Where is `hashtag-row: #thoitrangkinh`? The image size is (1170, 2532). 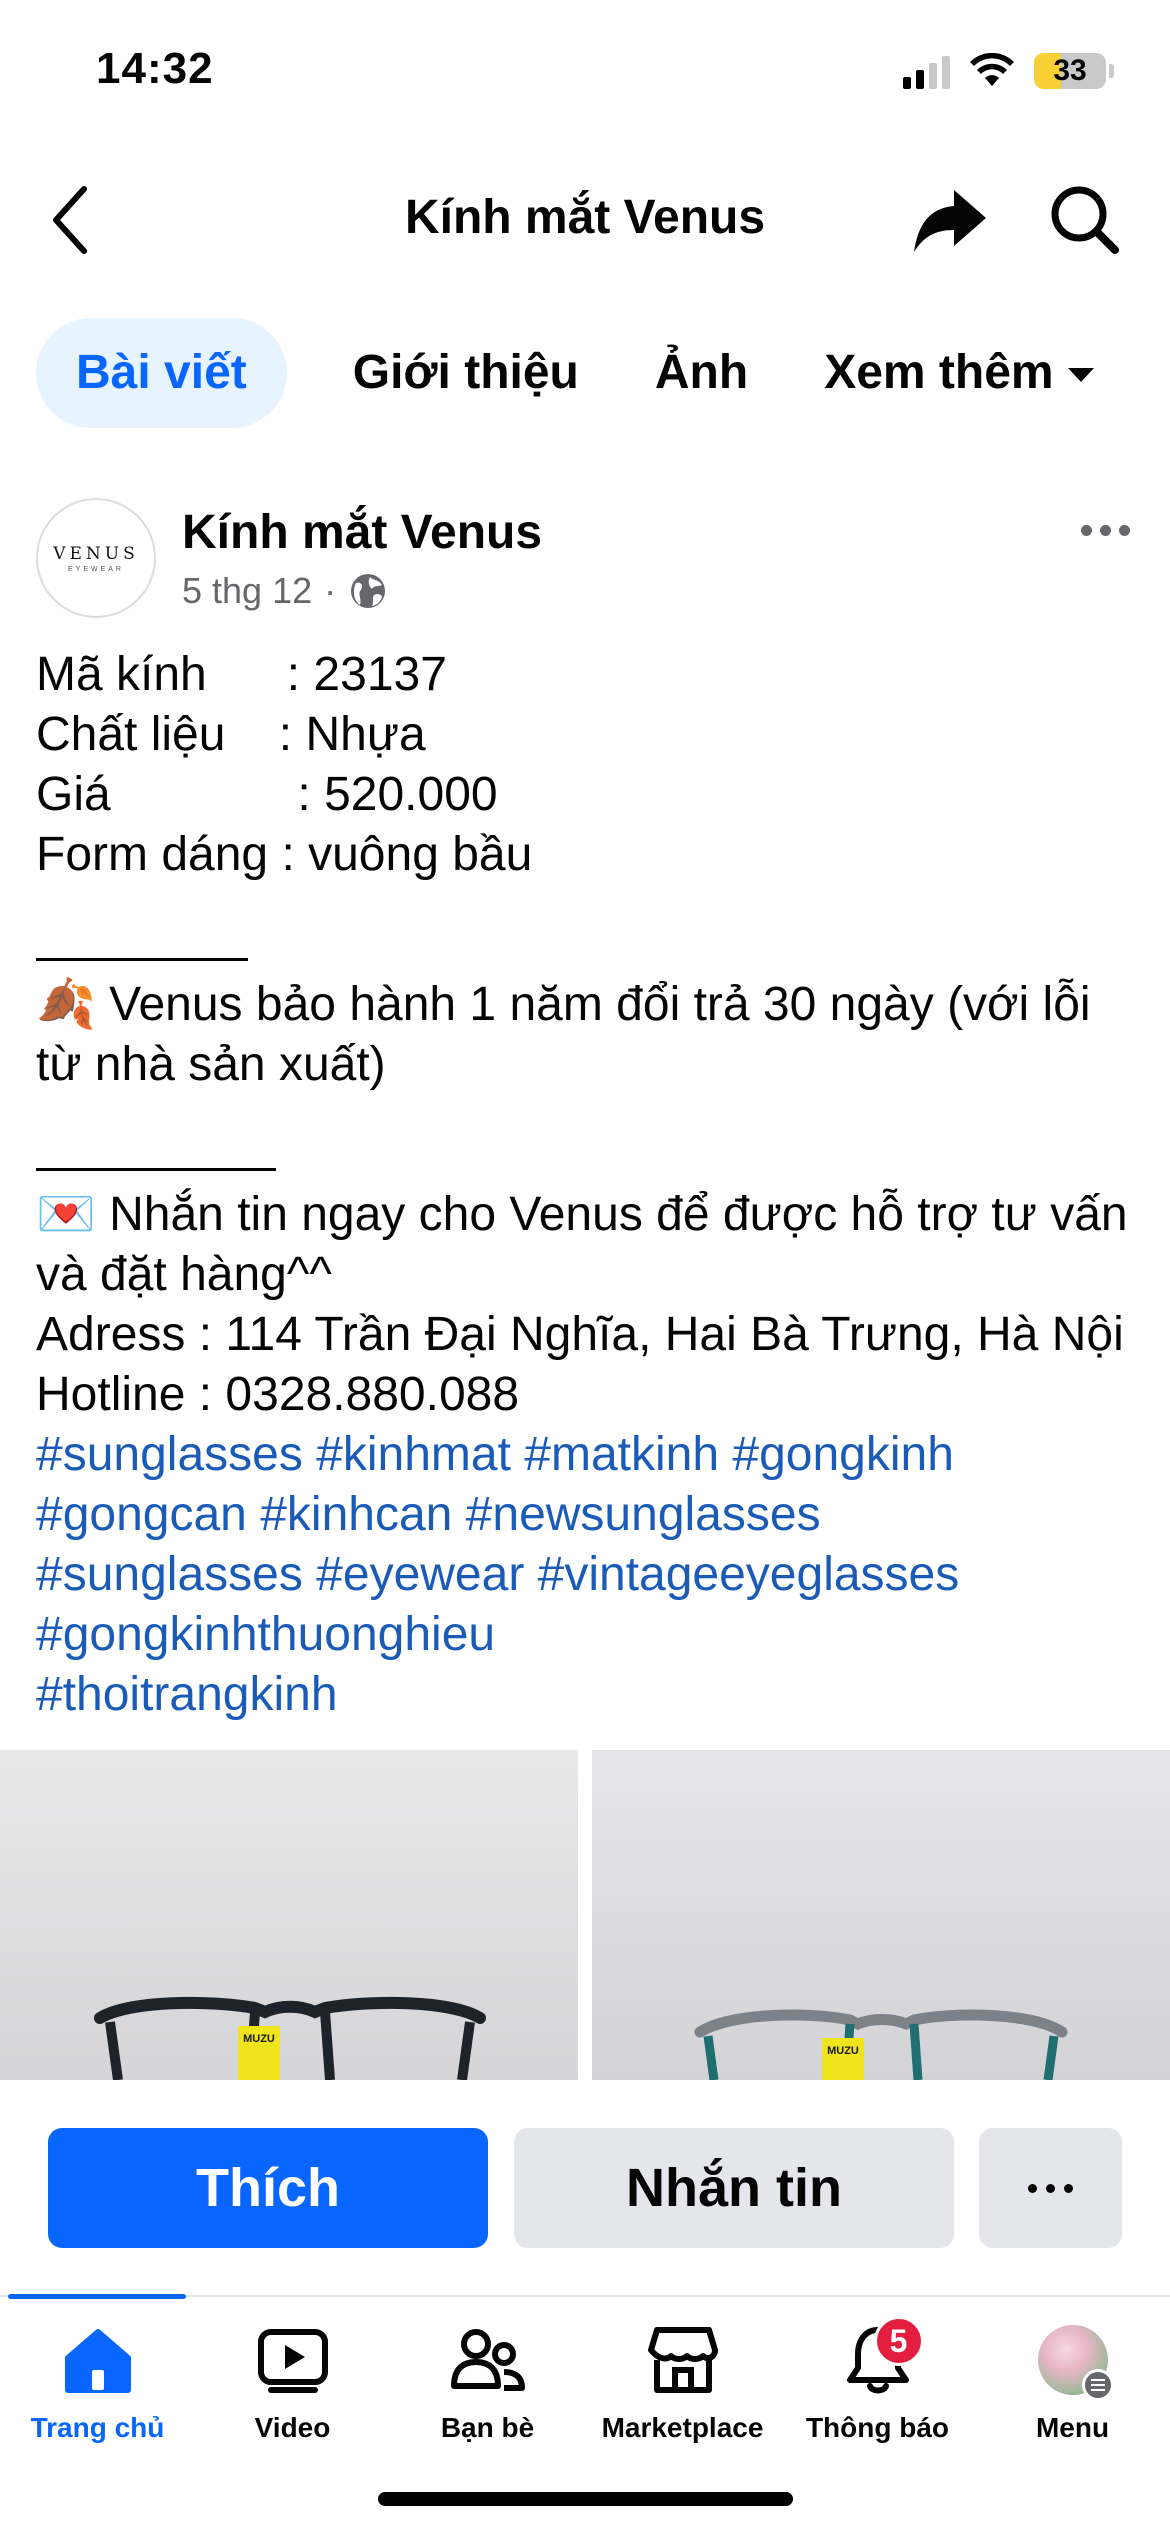
hashtag-row: #thoitrangkinh is located at coordinates (586, 1695).